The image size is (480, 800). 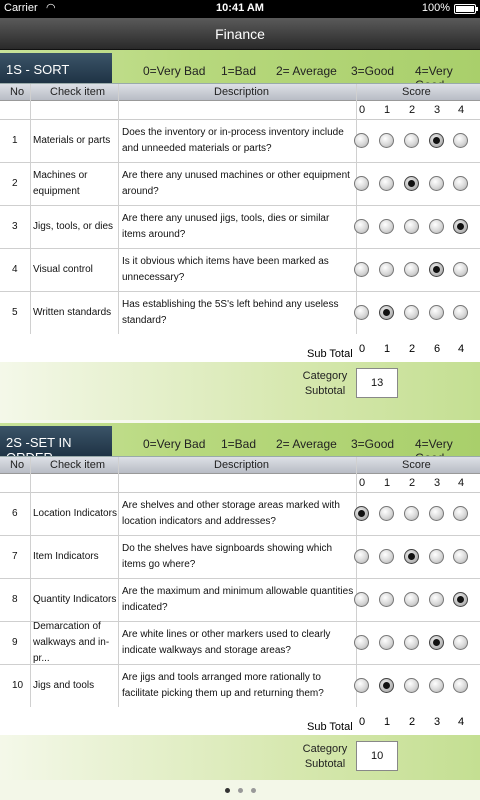 I want to click on table-header: No Check item Description Score, so click(x=240, y=465).